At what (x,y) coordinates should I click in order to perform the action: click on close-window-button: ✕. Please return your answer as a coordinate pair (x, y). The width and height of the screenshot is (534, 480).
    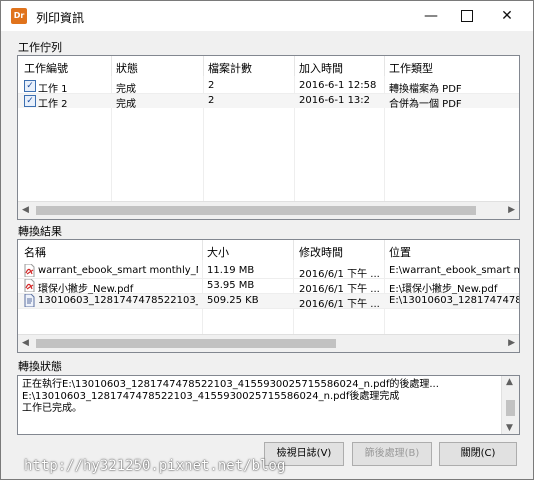
    Looking at the image, I should click on (507, 16).